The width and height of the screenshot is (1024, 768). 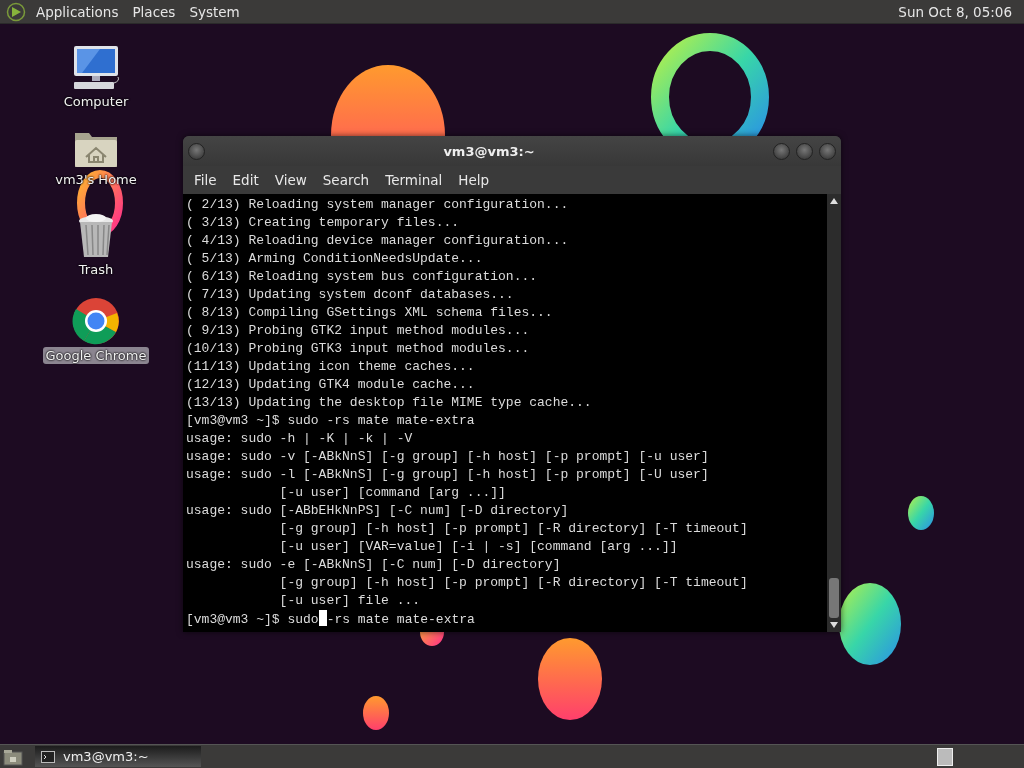 I want to click on window-menu-button, so click(x=196, y=151).